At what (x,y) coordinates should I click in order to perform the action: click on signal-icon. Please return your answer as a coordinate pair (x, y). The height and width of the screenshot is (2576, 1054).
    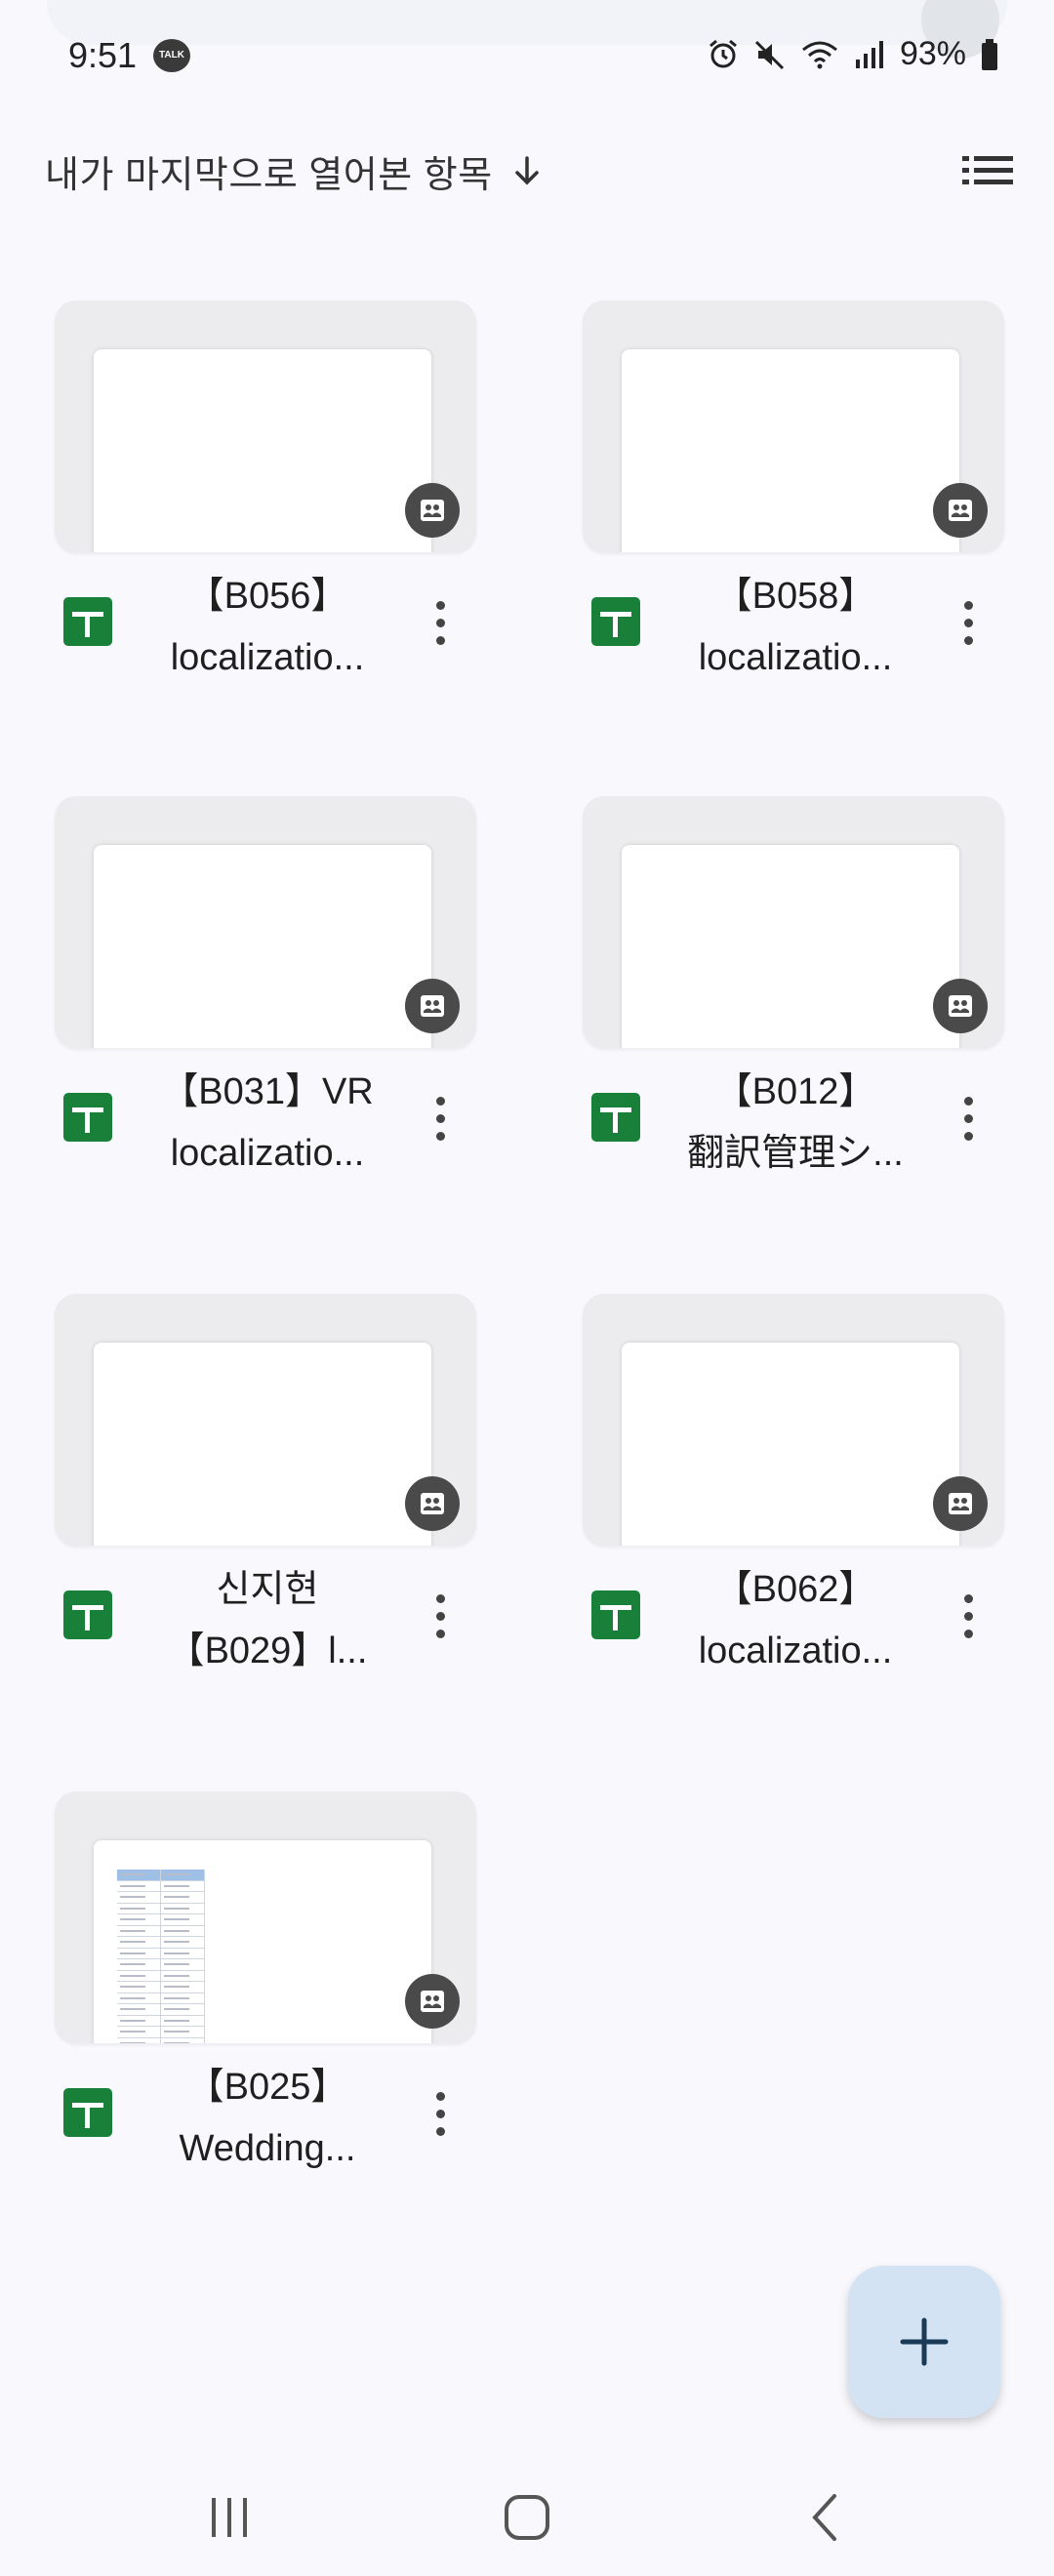
    Looking at the image, I should click on (869, 54).